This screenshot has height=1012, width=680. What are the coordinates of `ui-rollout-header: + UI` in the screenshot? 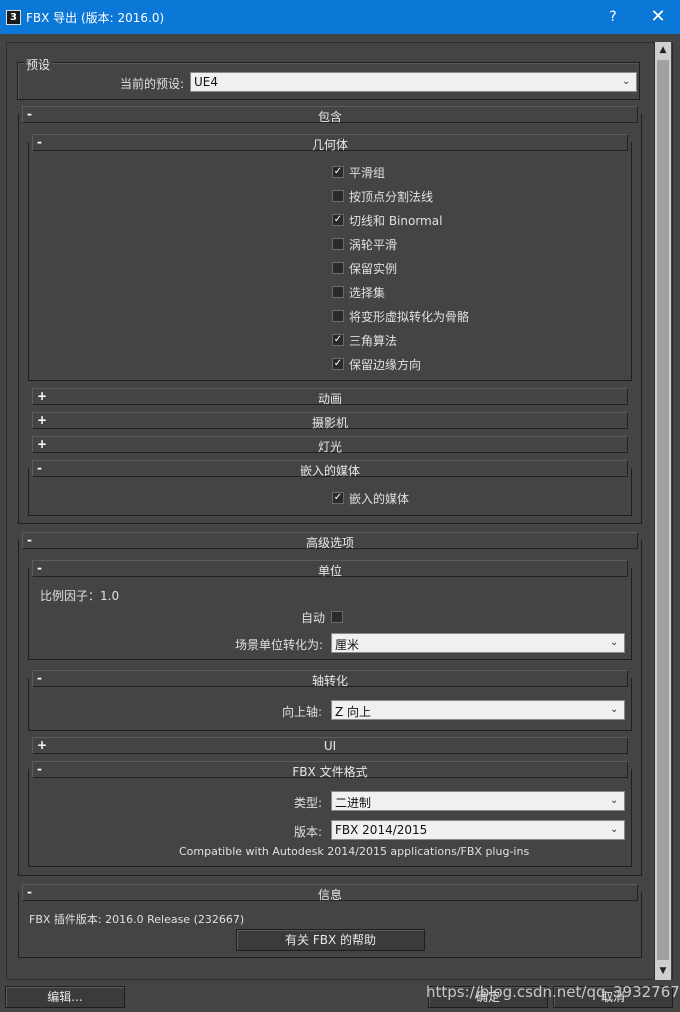 It's located at (330, 745).